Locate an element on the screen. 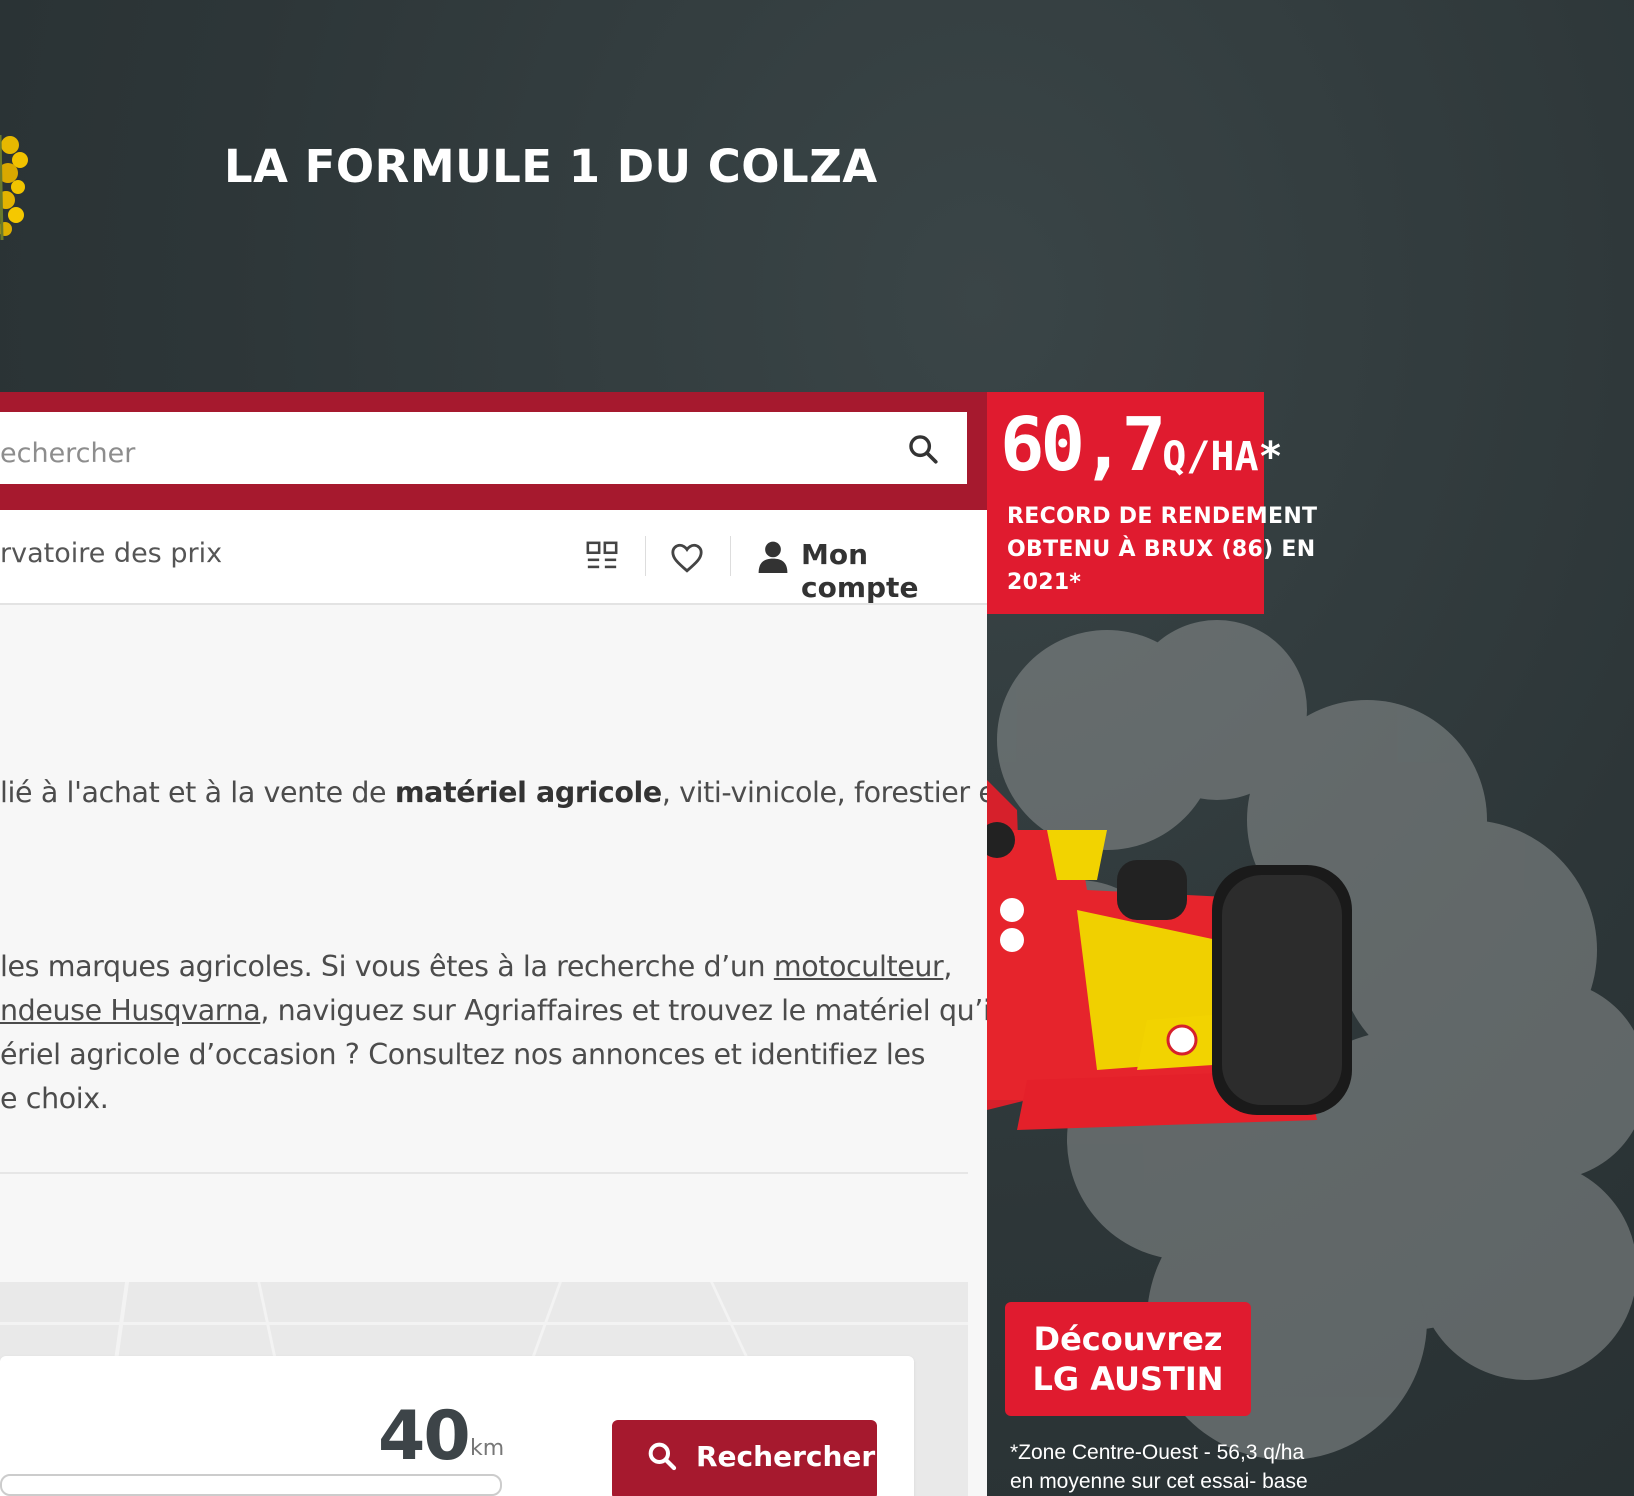  search-button: Rechercher is located at coordinates (744, 1458).